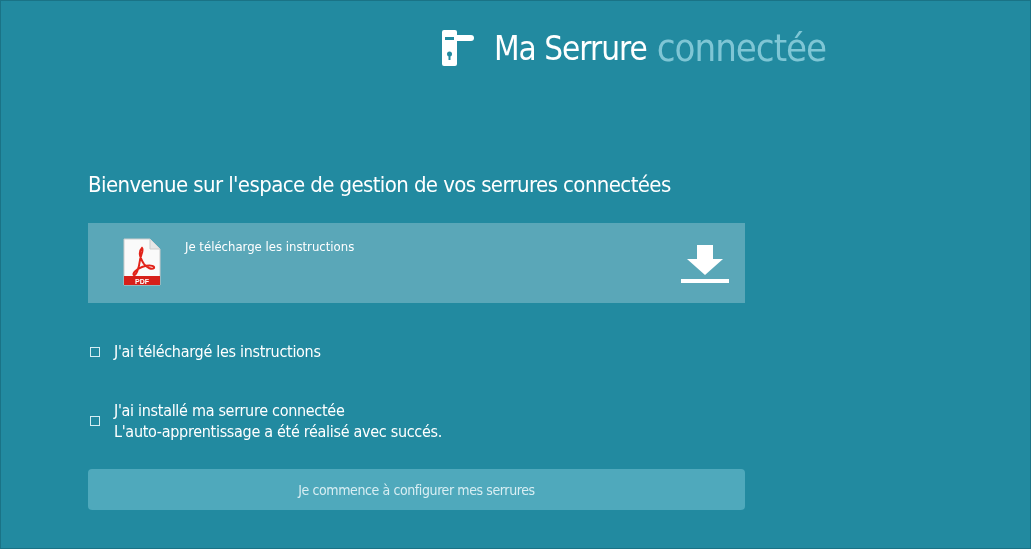  What do you see at coordinates (230, 410) in the screenshot?
I see `checkbox-label: J'ai installé ma serrure connectée` at bounding box center [230, 410].